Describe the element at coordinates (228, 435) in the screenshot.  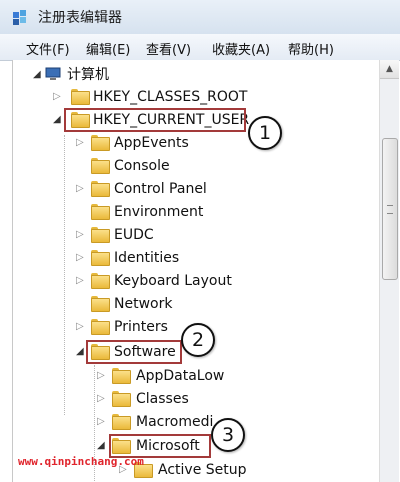
I see `step-callout-3: 3` at that location.